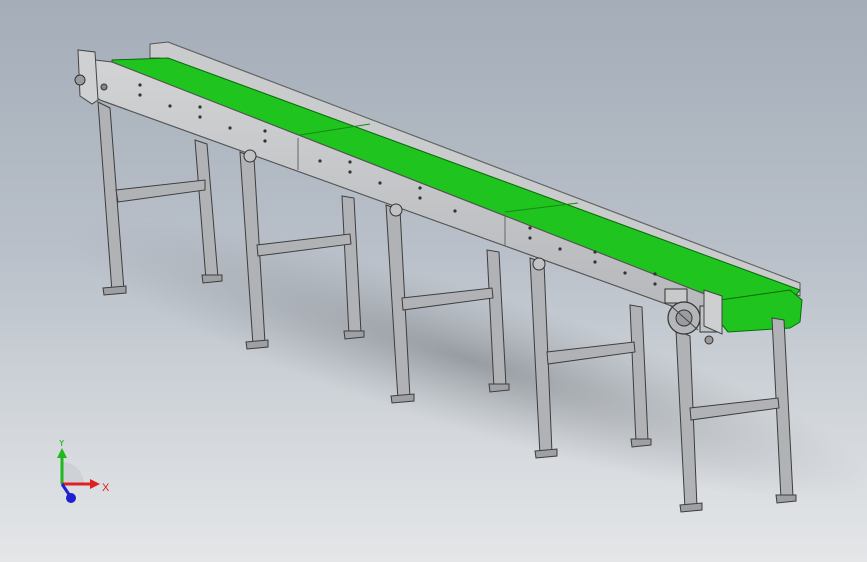 The width and height of the screenshot is (867, 562). Describe the element at coordinates (95, 484) in the screenshot. I see `x-axis-arrow-icon` at that location.